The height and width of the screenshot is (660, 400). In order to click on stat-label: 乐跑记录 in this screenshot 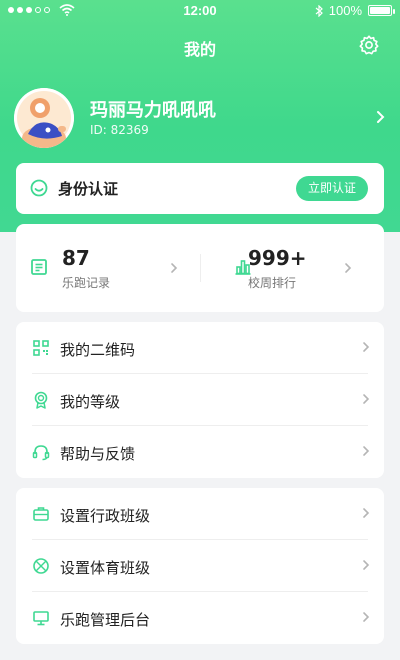, I will do `click(86, 283)`.